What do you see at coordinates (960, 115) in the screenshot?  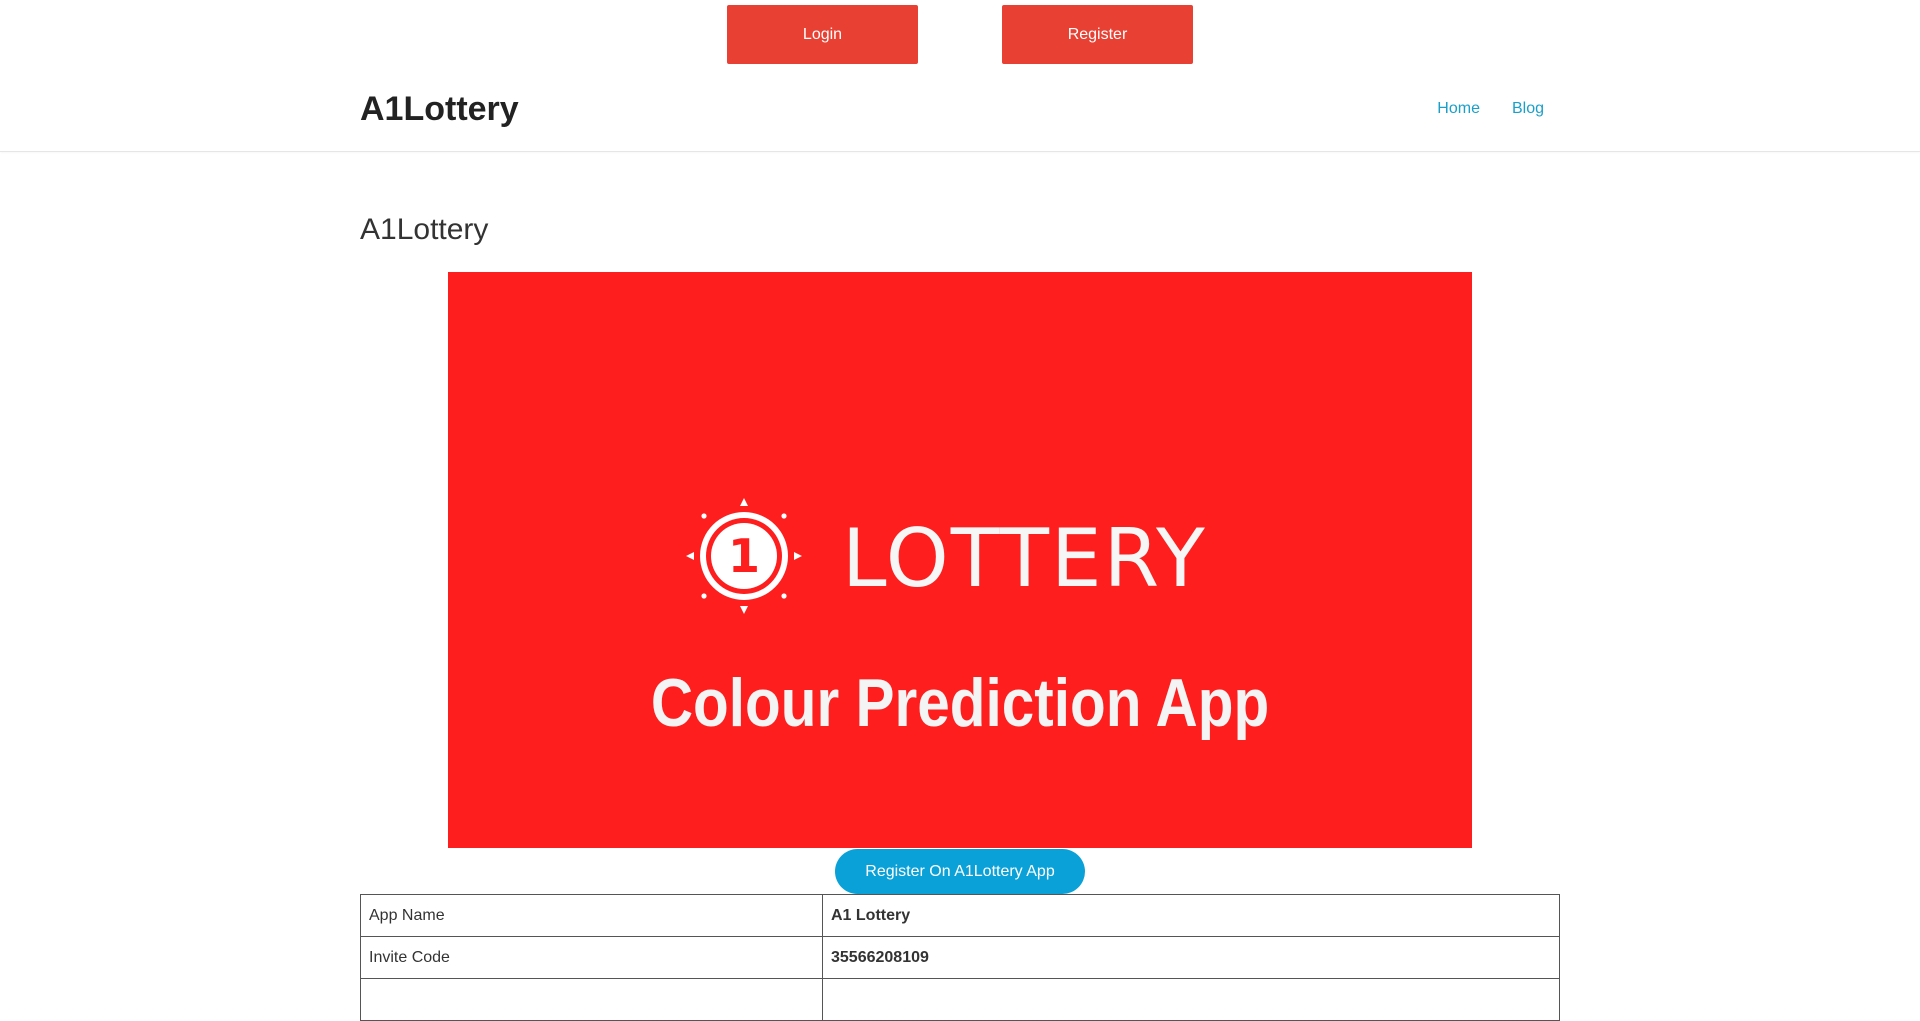 I see `site-header: A1Lottery Home Blog` at bounding box center [960, 115].